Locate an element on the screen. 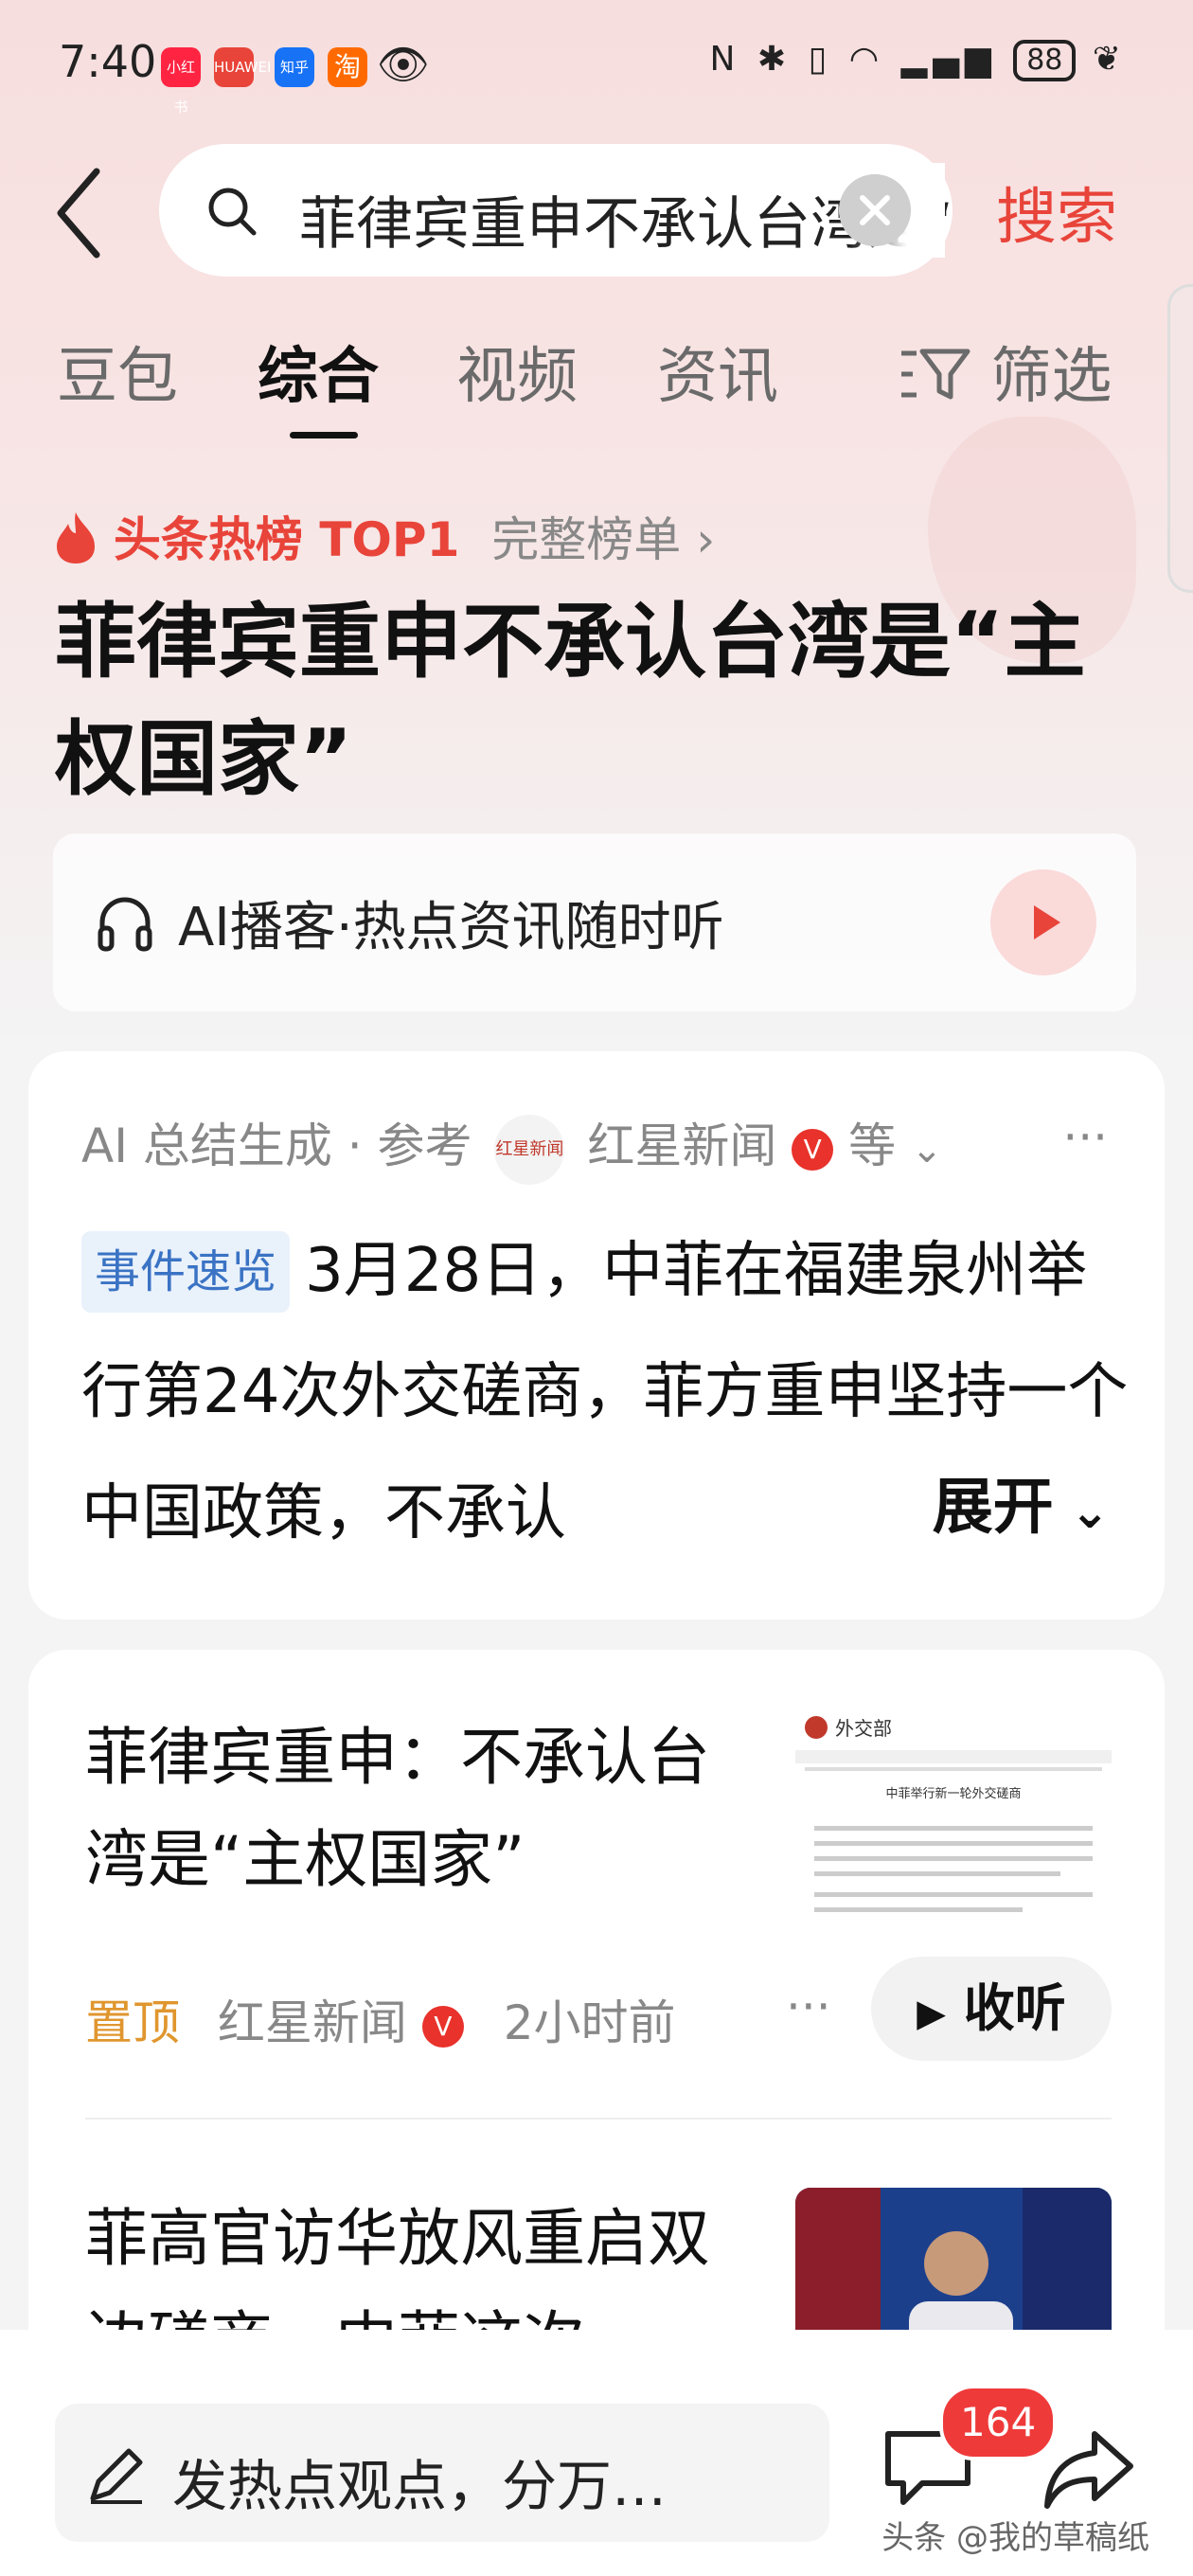  watermark: 头条 @我的草稿纸 is located at coordinates (1015, 2538).